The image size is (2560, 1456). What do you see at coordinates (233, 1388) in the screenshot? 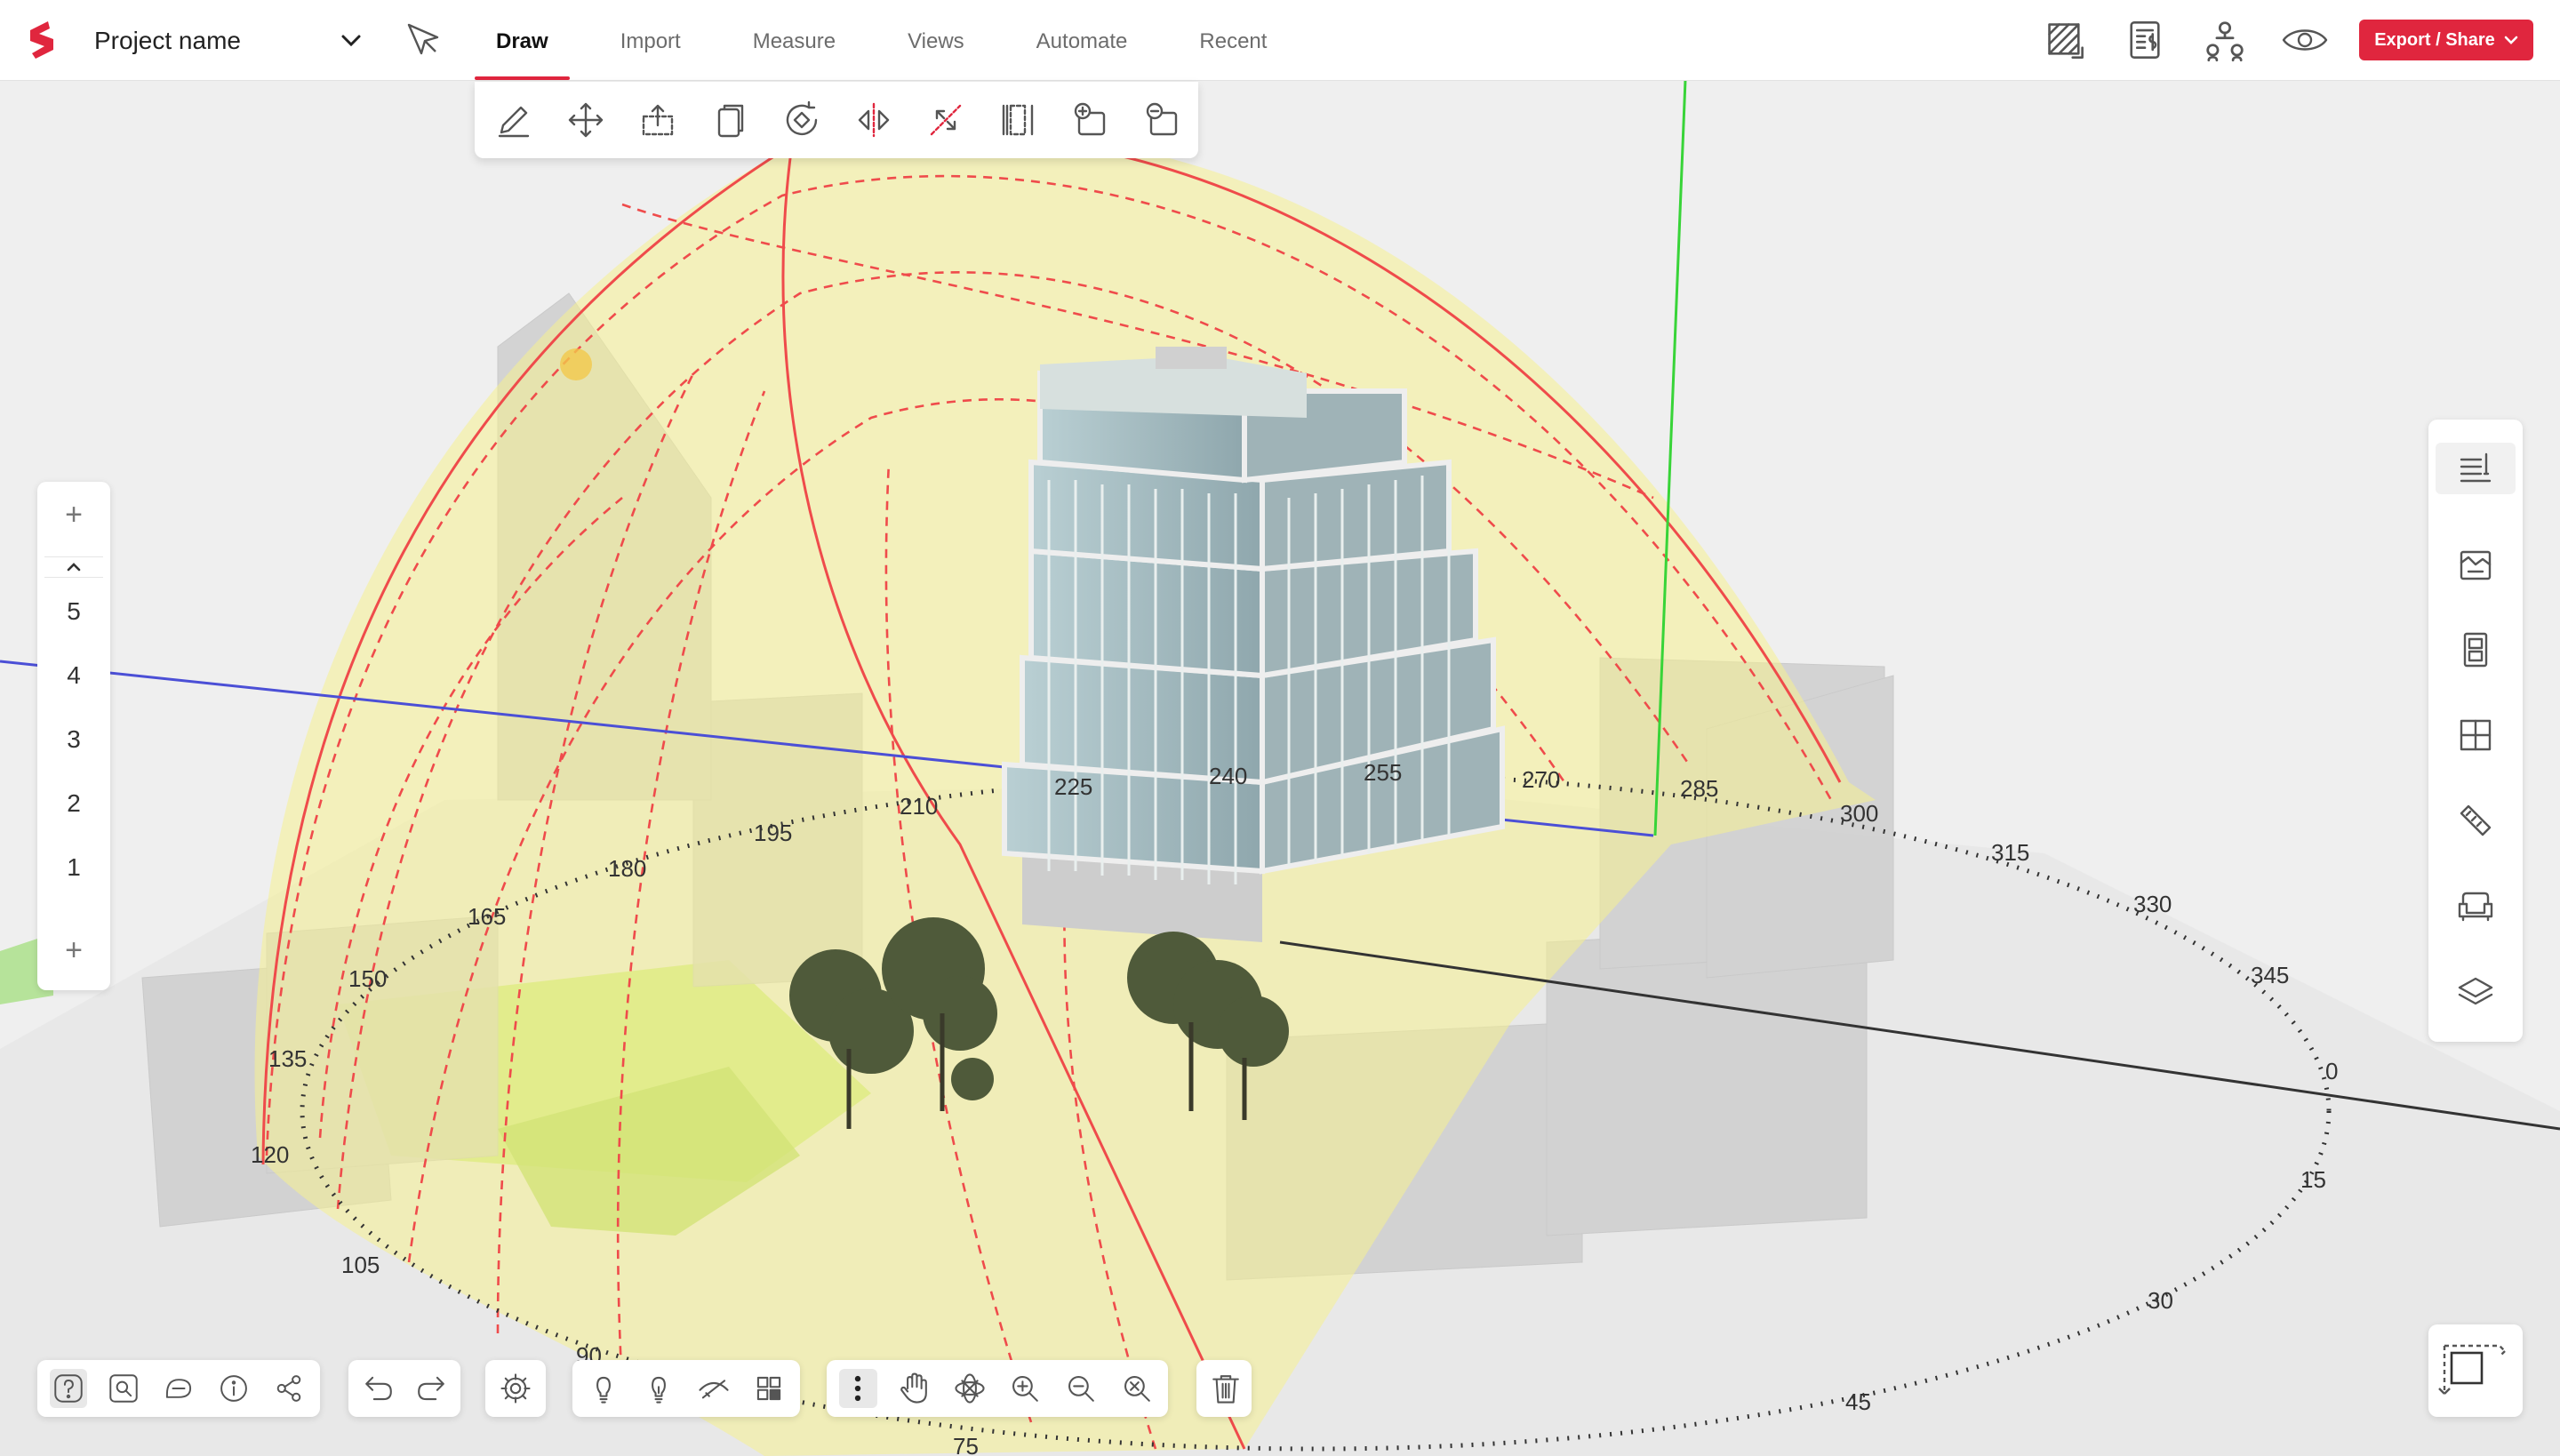
I see `info-icon` at bounding box center [233, 1388].